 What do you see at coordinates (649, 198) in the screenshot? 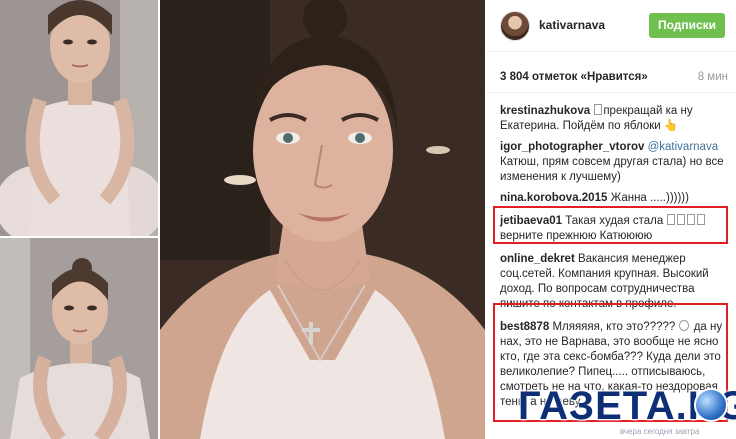
I see `comment-text: Жанна .....))))))` at bounding box center [649, 198].